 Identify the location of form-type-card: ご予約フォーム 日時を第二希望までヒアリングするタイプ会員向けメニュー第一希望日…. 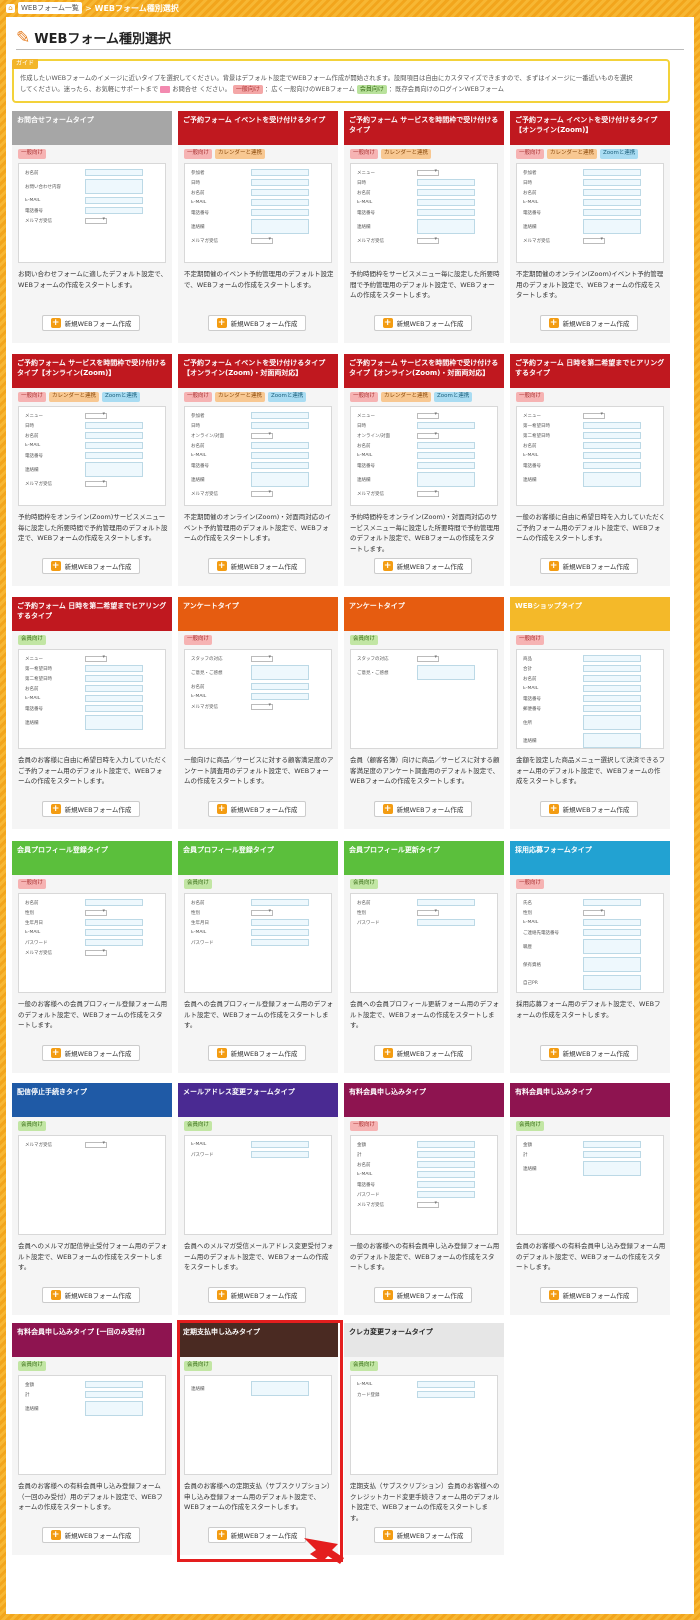
(92, 713).